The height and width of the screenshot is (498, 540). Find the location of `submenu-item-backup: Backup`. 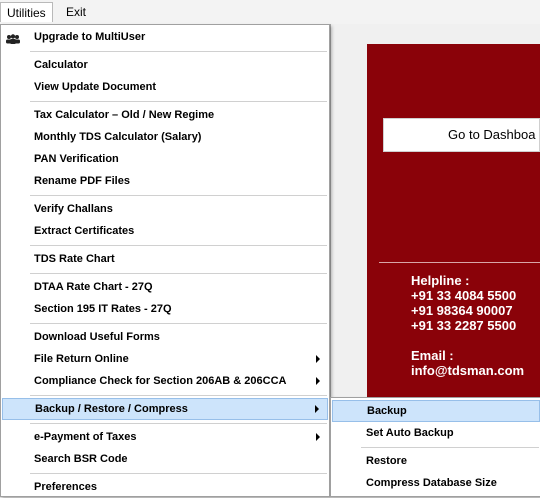

submenu-item-backup: Backup is located at coordinates (436, 411).